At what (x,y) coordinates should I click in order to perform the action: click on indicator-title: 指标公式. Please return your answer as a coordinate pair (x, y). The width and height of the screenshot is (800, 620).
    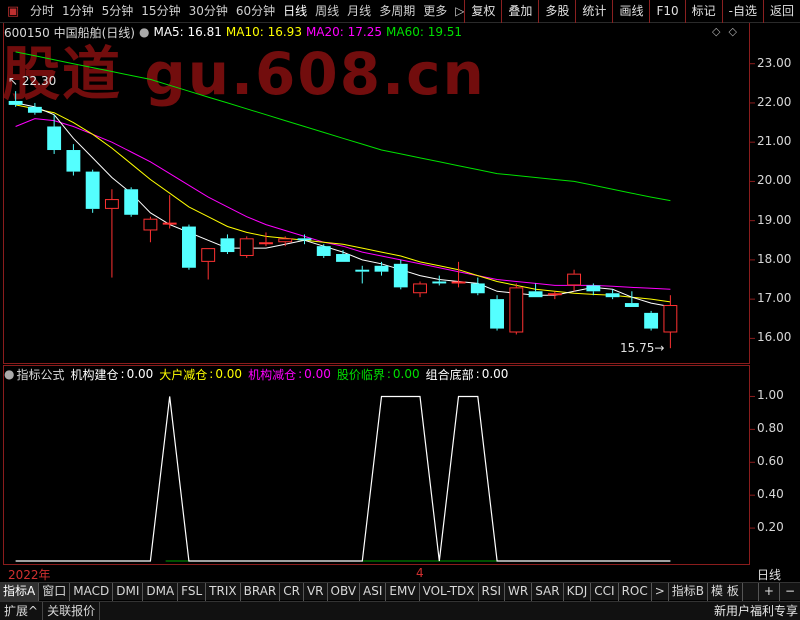
    Looking at the image, I should click on (40, 374).